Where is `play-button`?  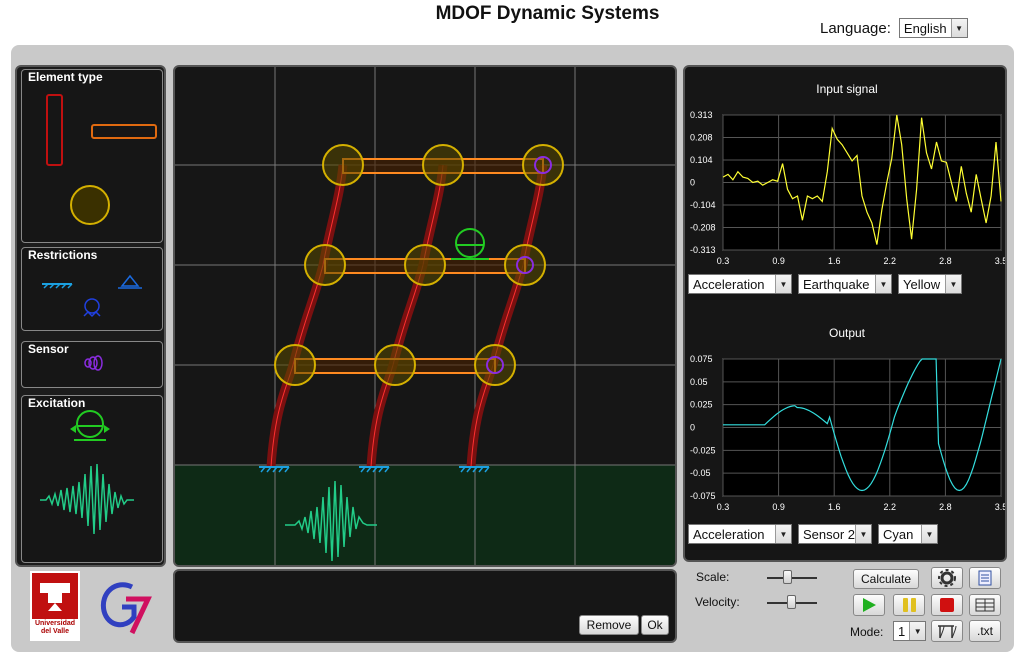
play-button is located at coordinates (869, 605).